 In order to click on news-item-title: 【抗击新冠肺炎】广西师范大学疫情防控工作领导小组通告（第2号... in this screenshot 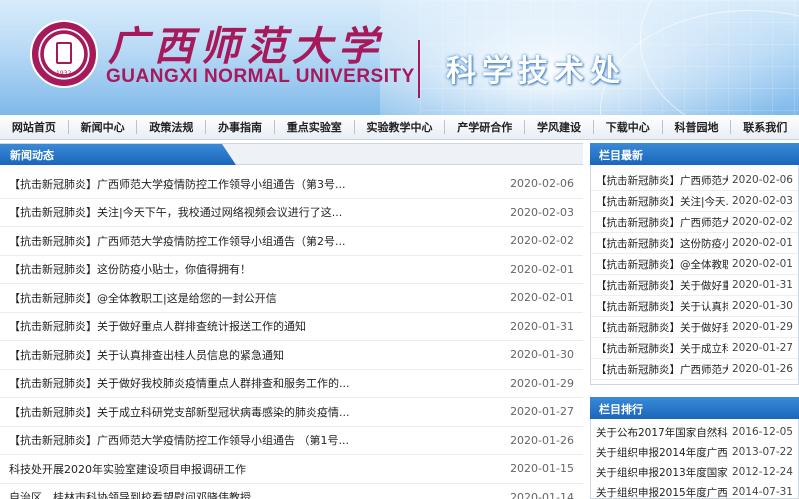, I will do `click(255, 241)`.